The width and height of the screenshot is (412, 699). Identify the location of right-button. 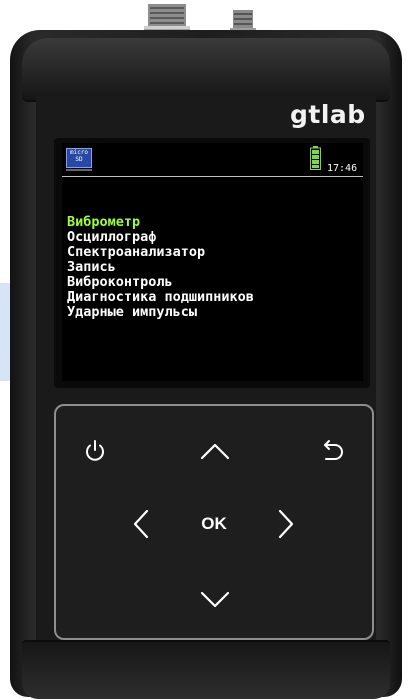
(286, 524).